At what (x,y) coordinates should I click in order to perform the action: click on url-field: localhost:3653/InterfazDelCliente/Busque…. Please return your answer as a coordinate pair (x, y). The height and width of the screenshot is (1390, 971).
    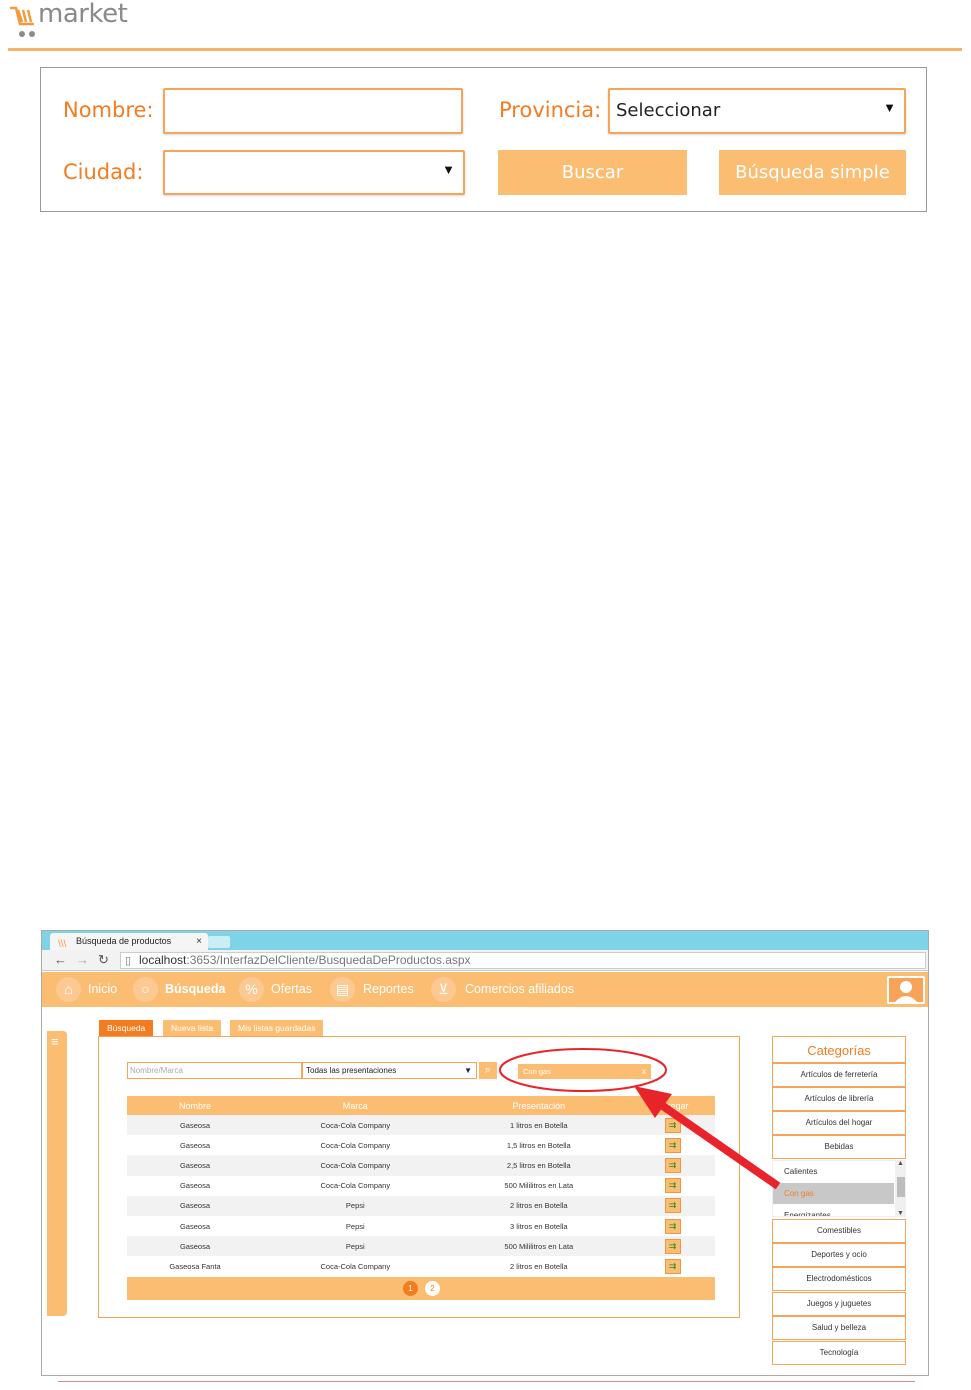
    Looking at the image, I should click on (523, 960).